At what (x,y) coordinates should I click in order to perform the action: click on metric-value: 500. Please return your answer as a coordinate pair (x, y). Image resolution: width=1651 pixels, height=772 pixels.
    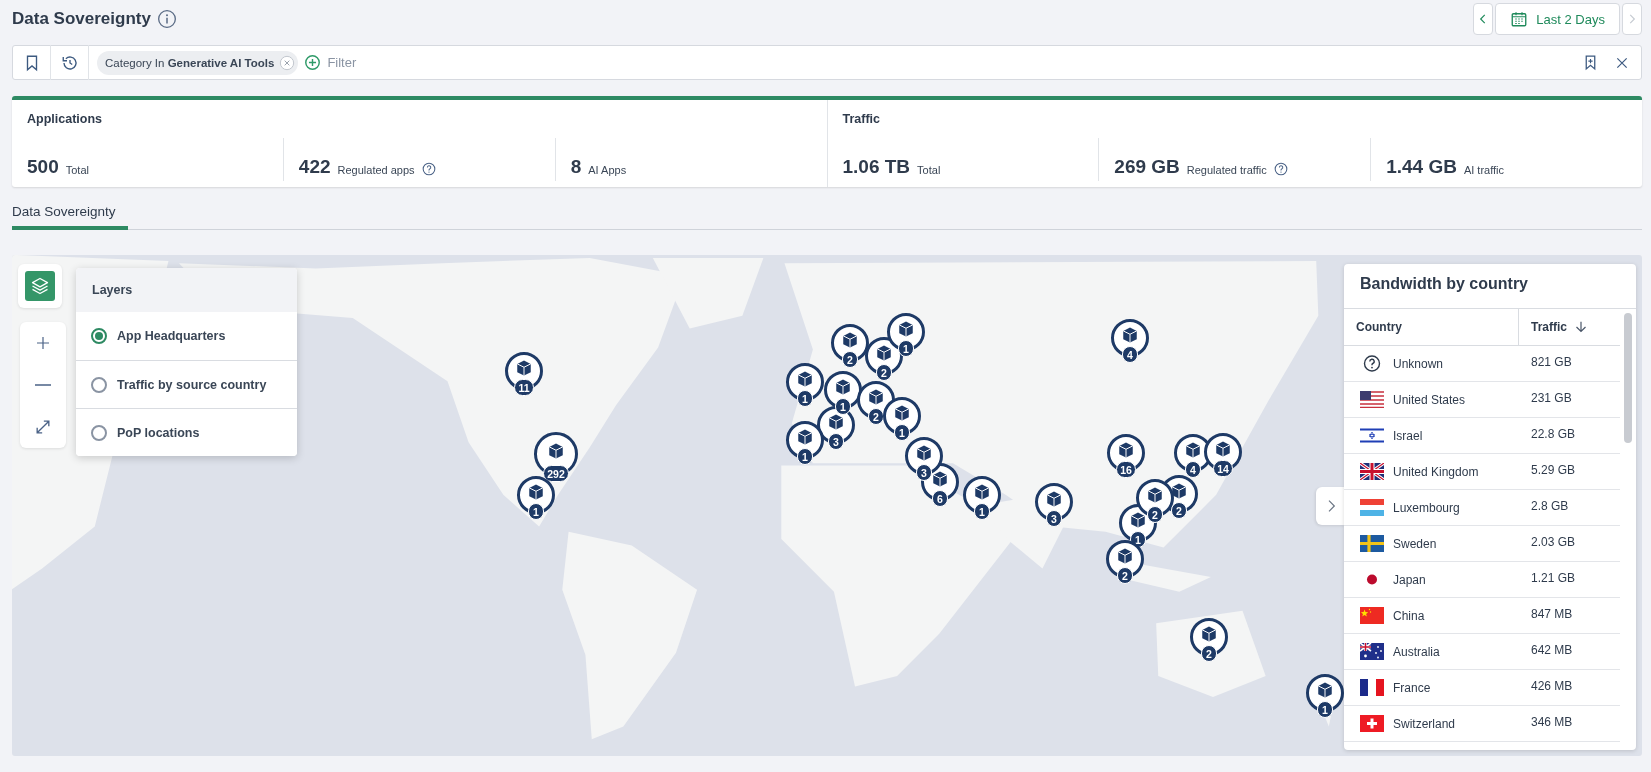
    Looking at the image, I should click on (43, 167).